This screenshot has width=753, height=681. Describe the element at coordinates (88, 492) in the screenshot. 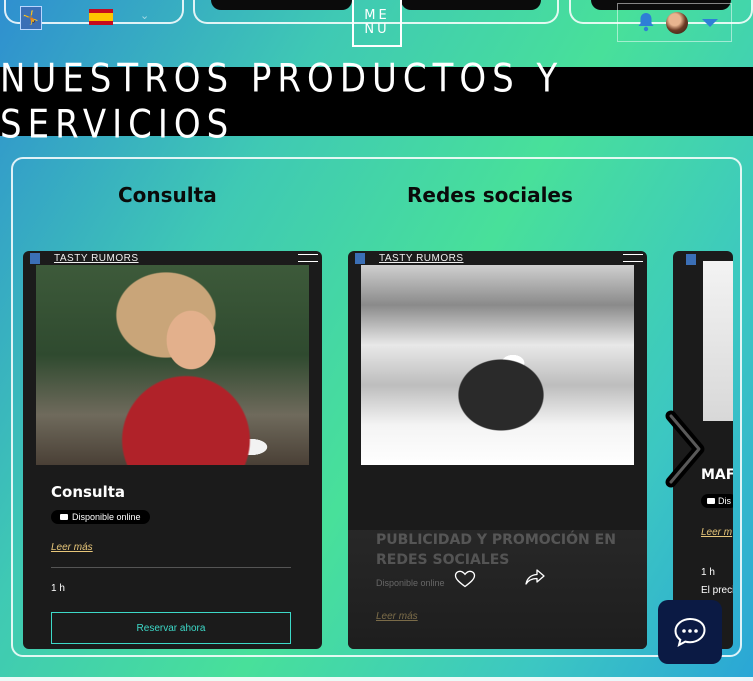

I see `card-title: Consulta` at that location.